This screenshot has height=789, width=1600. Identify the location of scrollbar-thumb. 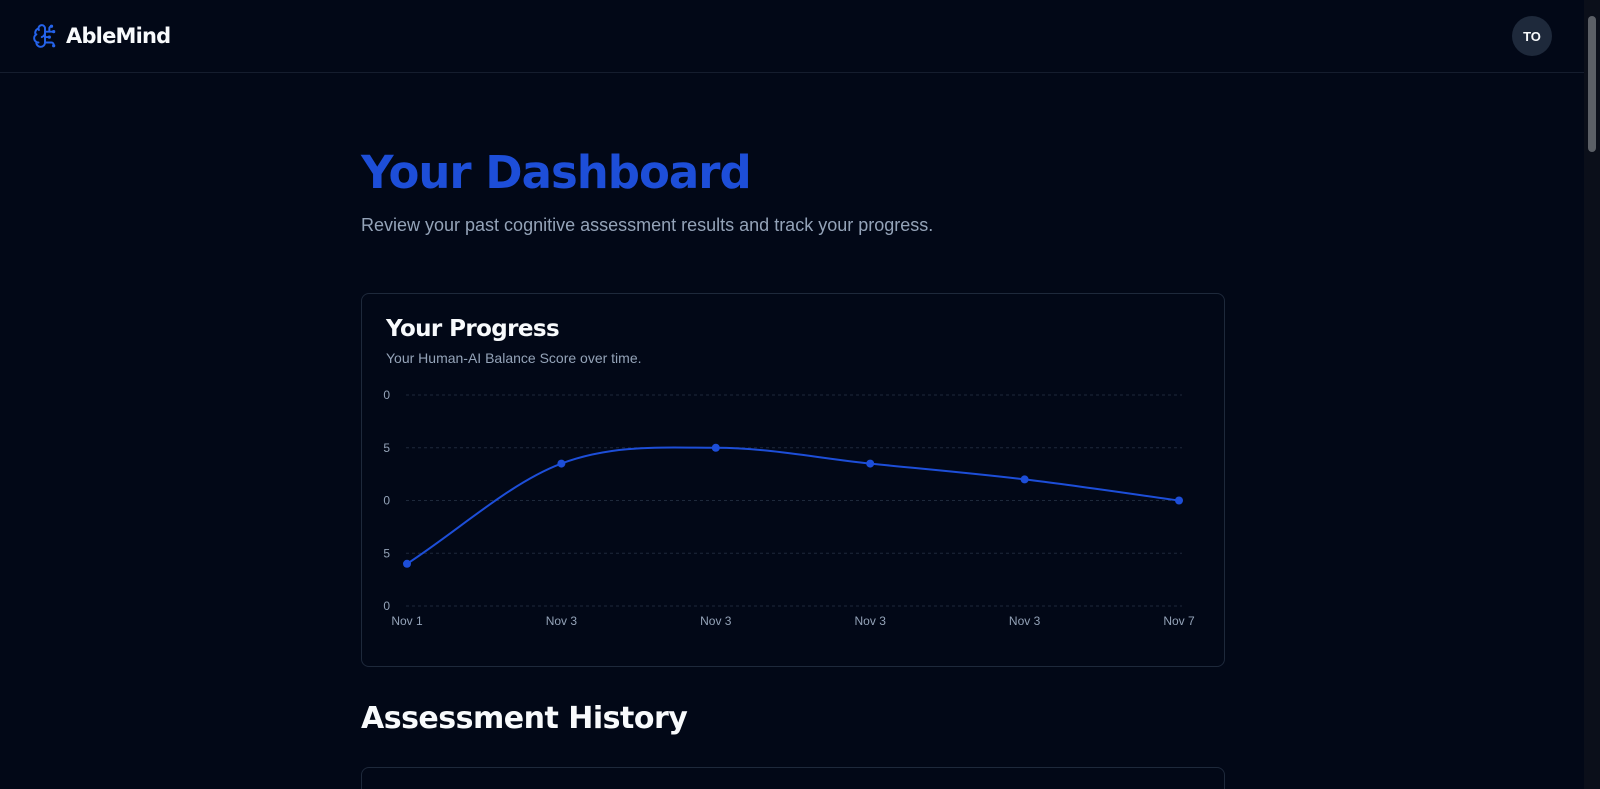
(1592, 84).